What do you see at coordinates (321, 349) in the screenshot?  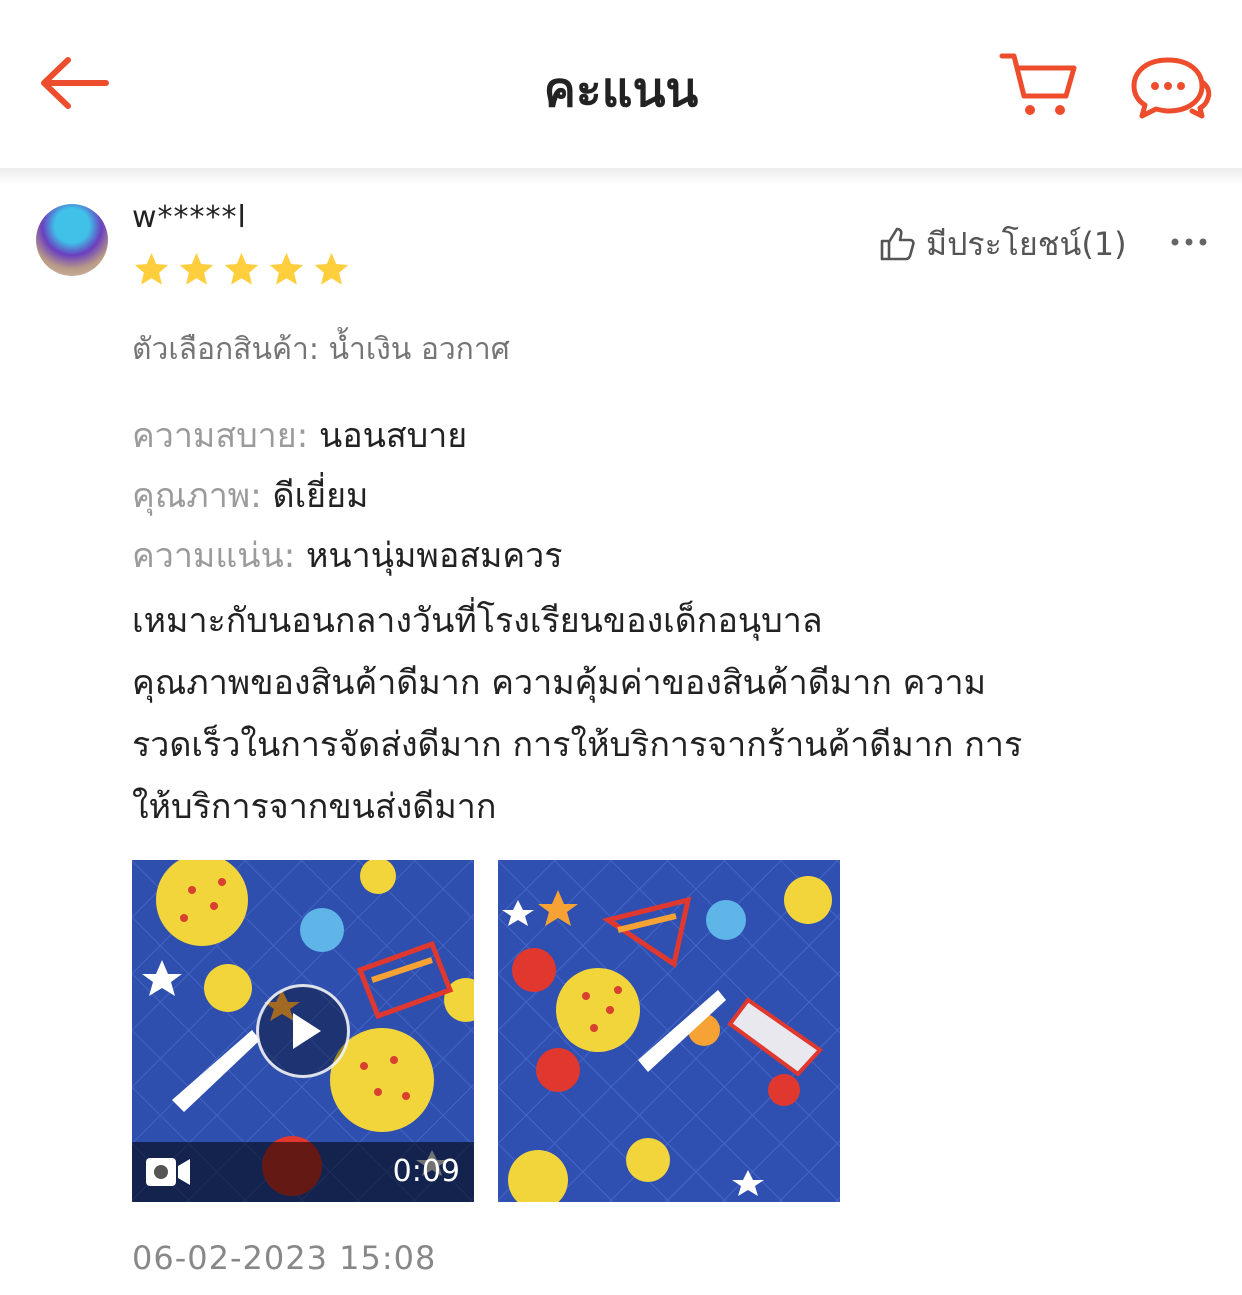 I see `product-variation: ตัวเลือกสินค้า: น้ำเงิน อวกาศ` at bounding box center [321, 349].